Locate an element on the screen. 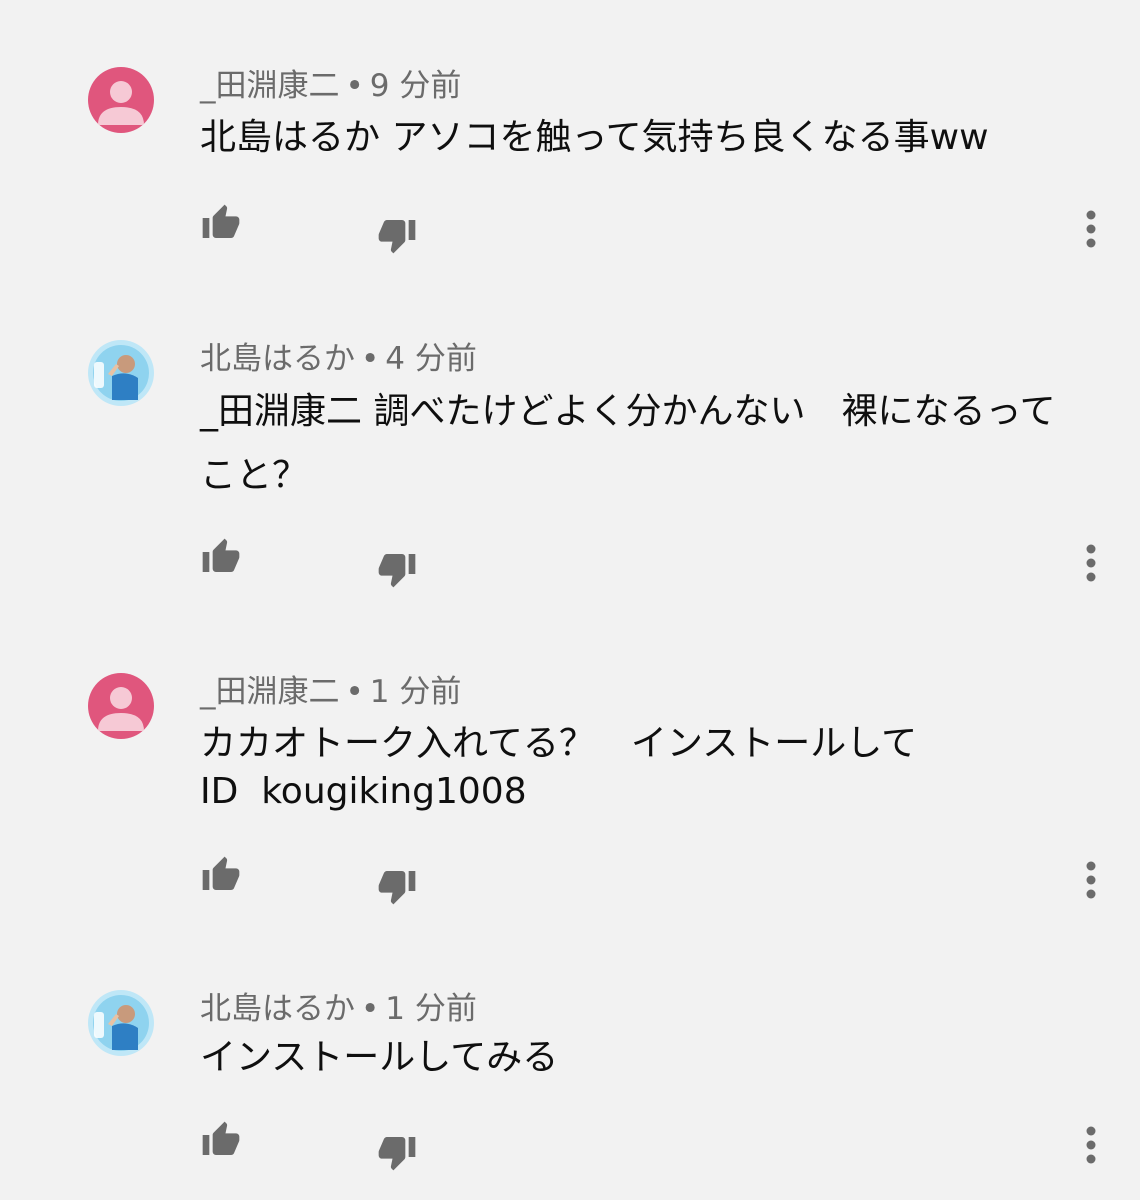 Image resolution: width=1140 pixels, height=1200 pixels. comment-meta: 北島はるか • 4 分前 is located at coordinates (338, 359).